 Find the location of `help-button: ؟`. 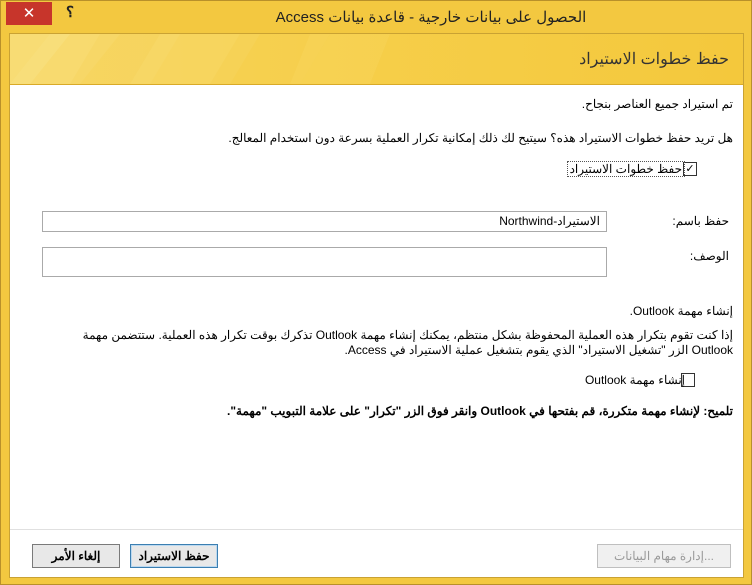

help-button: ؟ is located at coordinates (70, 13).